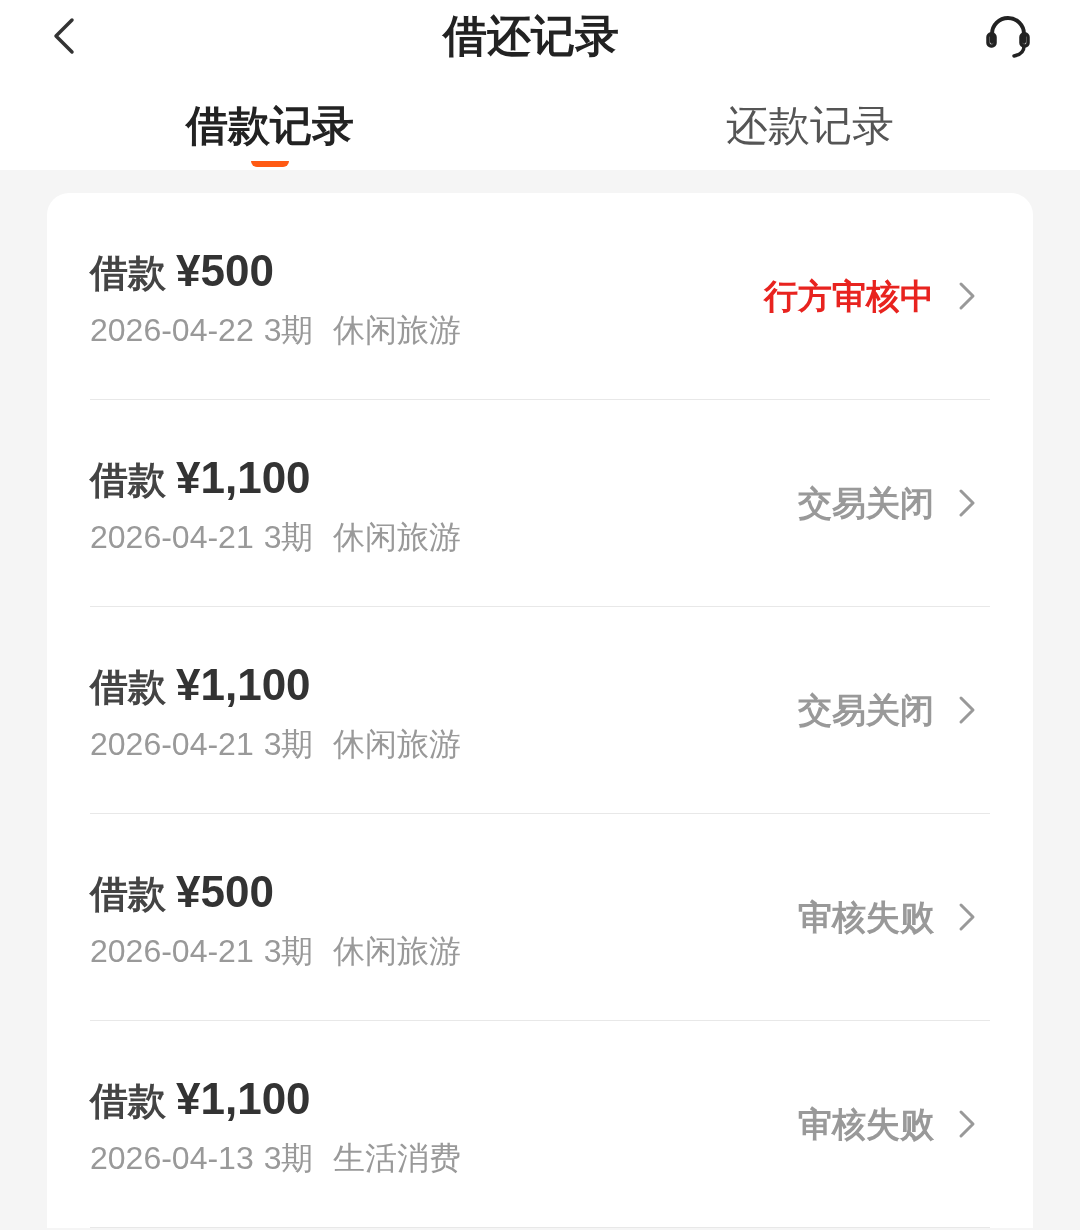 The height and width of the screenshot is (1230, 1080). What do you see at coordinates (531, 36) in the screenshot?
I see `page-title: 借还记录` at bounding box center [531, 36].